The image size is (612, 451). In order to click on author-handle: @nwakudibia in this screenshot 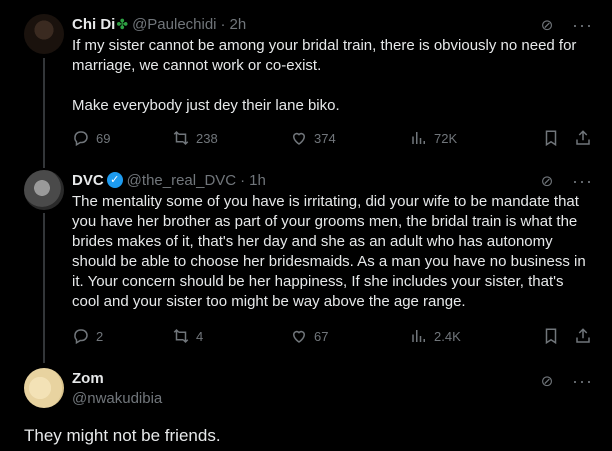, I will do `click(117, 398)`.